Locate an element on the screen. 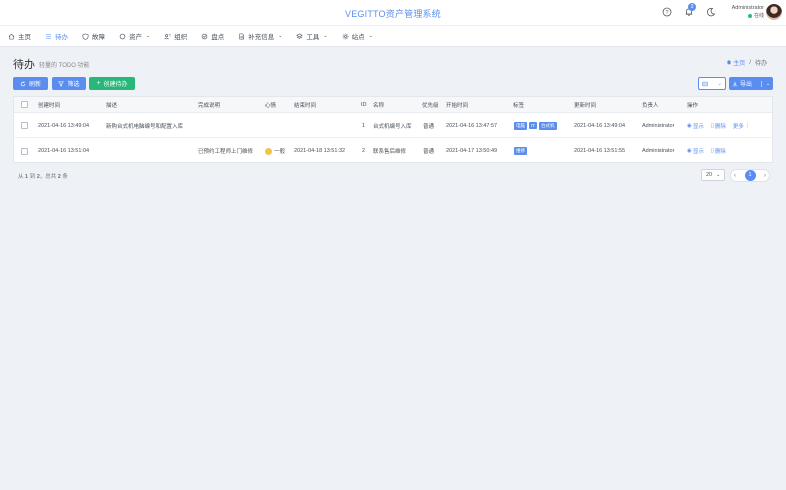 Image resolution: width=786 pixels, height=490 pixels. top-icons: ? 3 is located at coordinates (689, 10).